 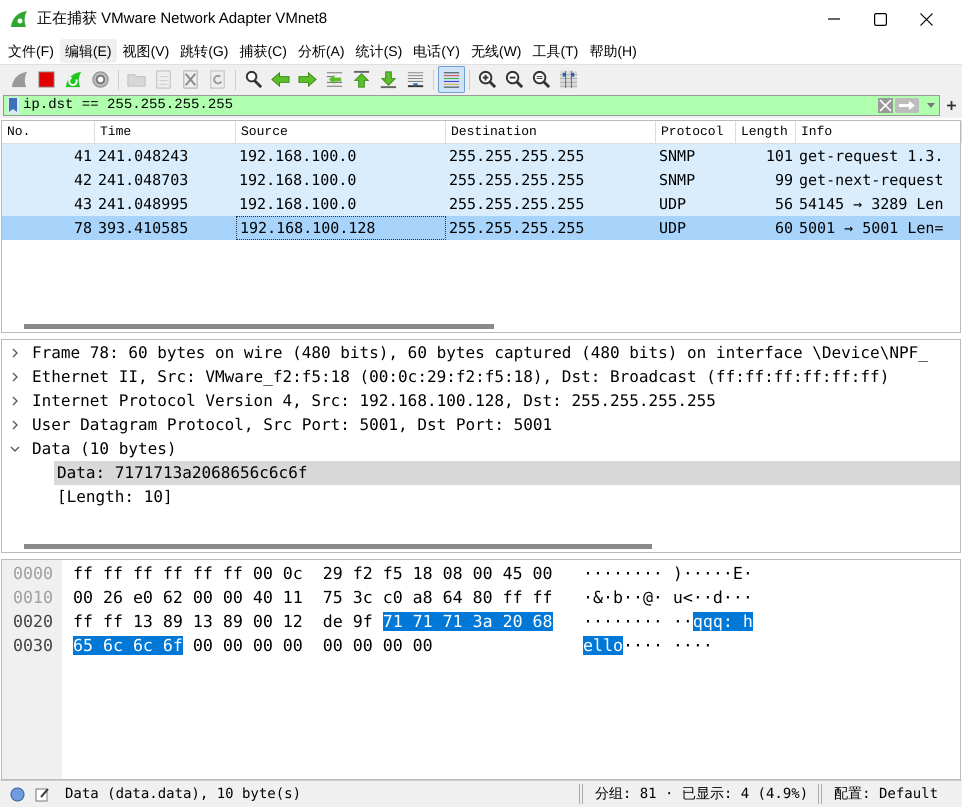 I want to click on table-cell-text: get-request 1.3., so click(x=871, y=156).